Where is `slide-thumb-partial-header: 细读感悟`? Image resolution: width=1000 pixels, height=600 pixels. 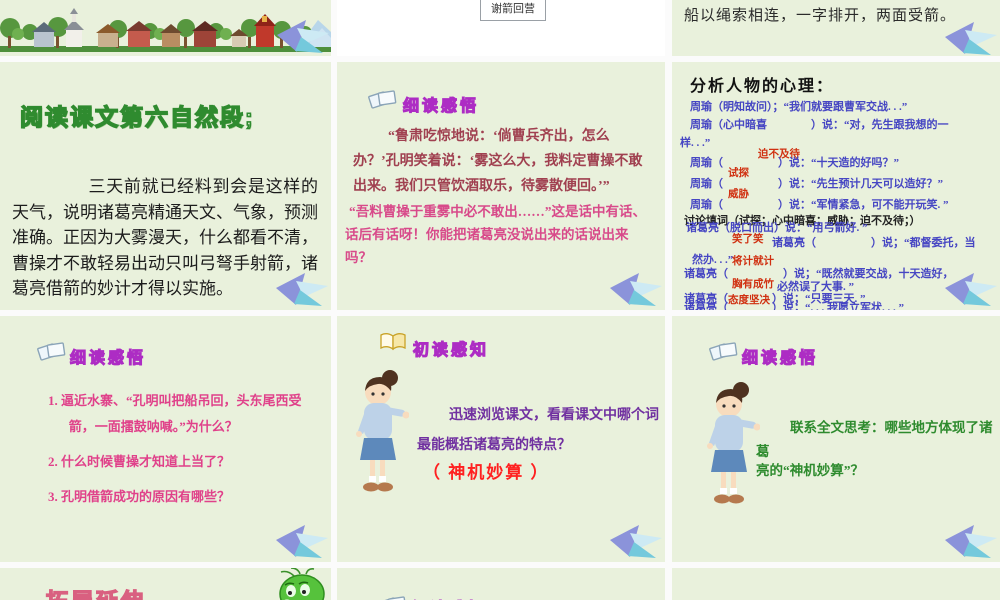
slide-thumb-partial-header: 细读感悟 is located at coordinates (501, 584).